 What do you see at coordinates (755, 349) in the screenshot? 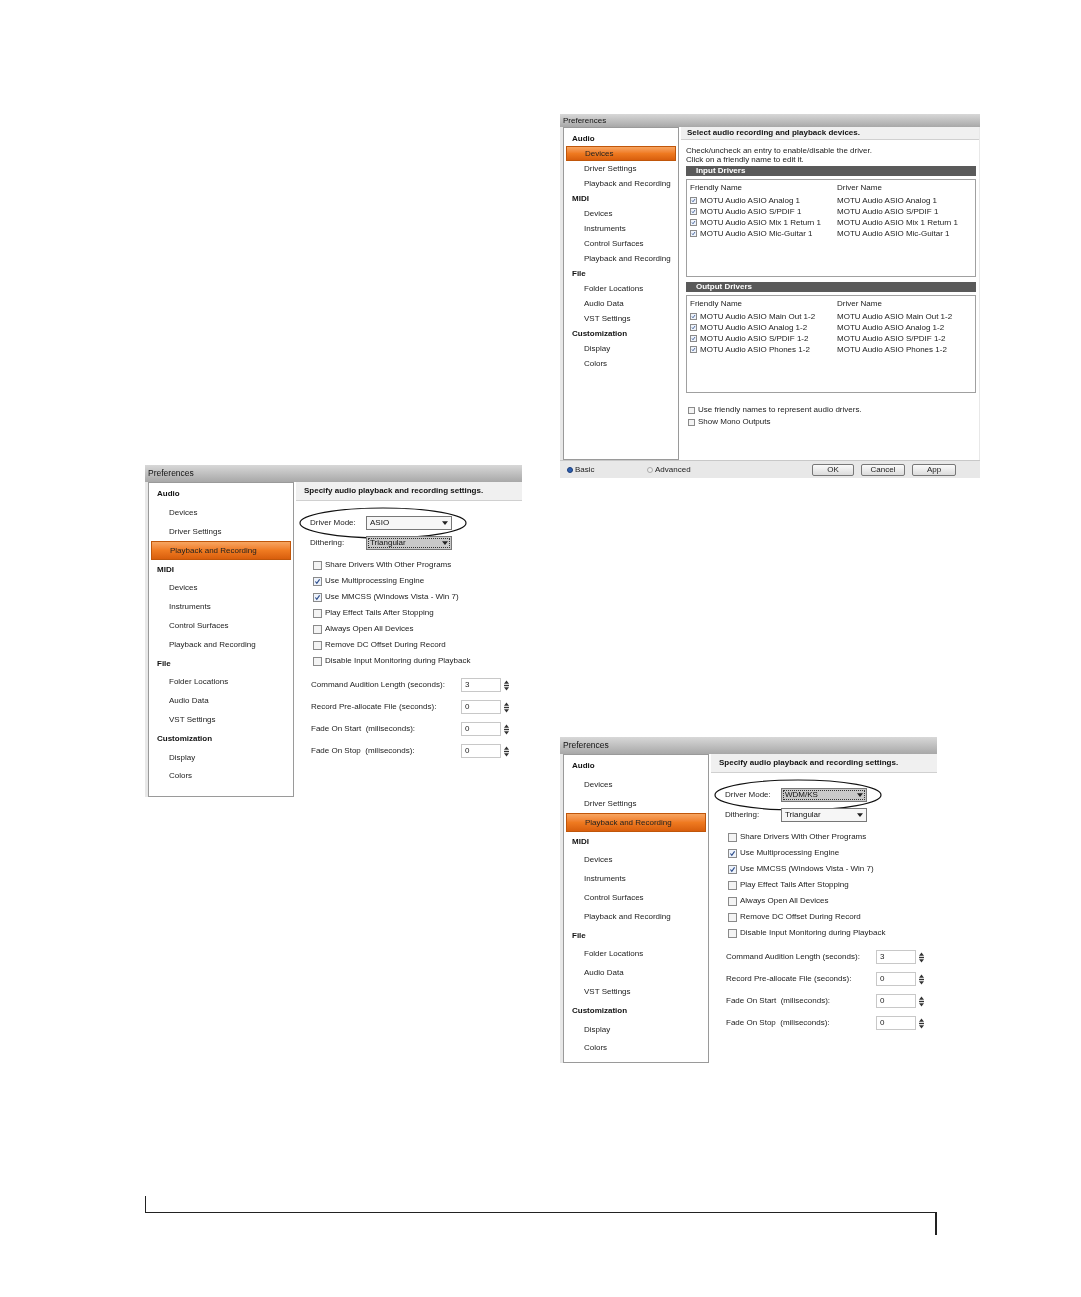
I see `friendly-name: MOTU Audio ASIO Phones 1-2` at bounding box center [755, 349].